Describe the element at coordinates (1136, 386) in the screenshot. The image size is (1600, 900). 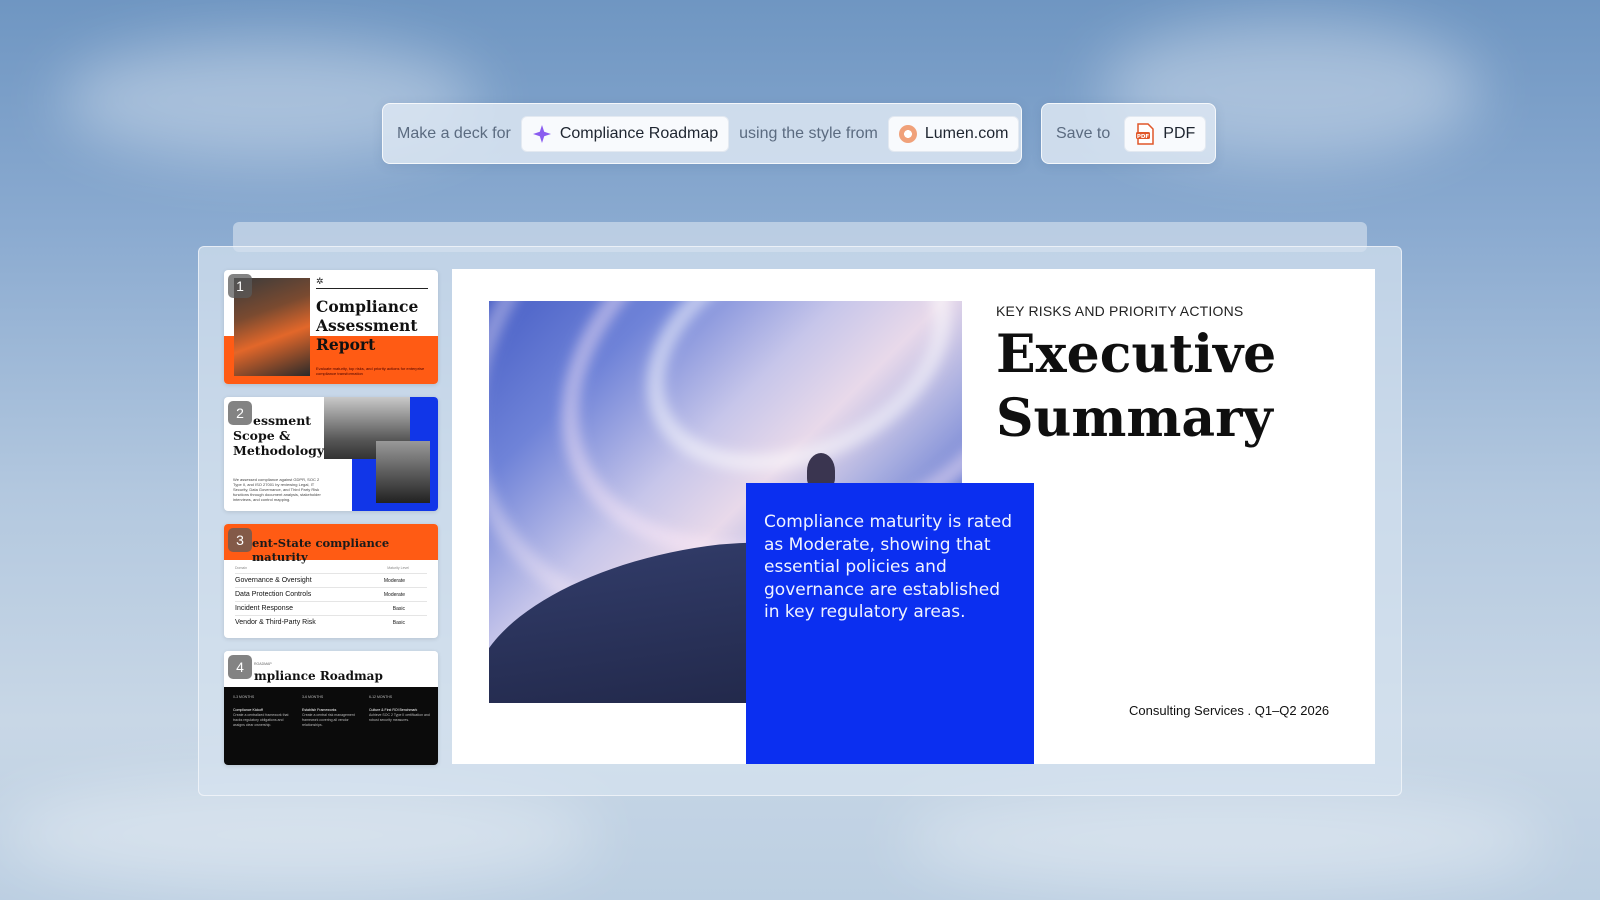
I see `slide-headline: Executive Summary` at that location.